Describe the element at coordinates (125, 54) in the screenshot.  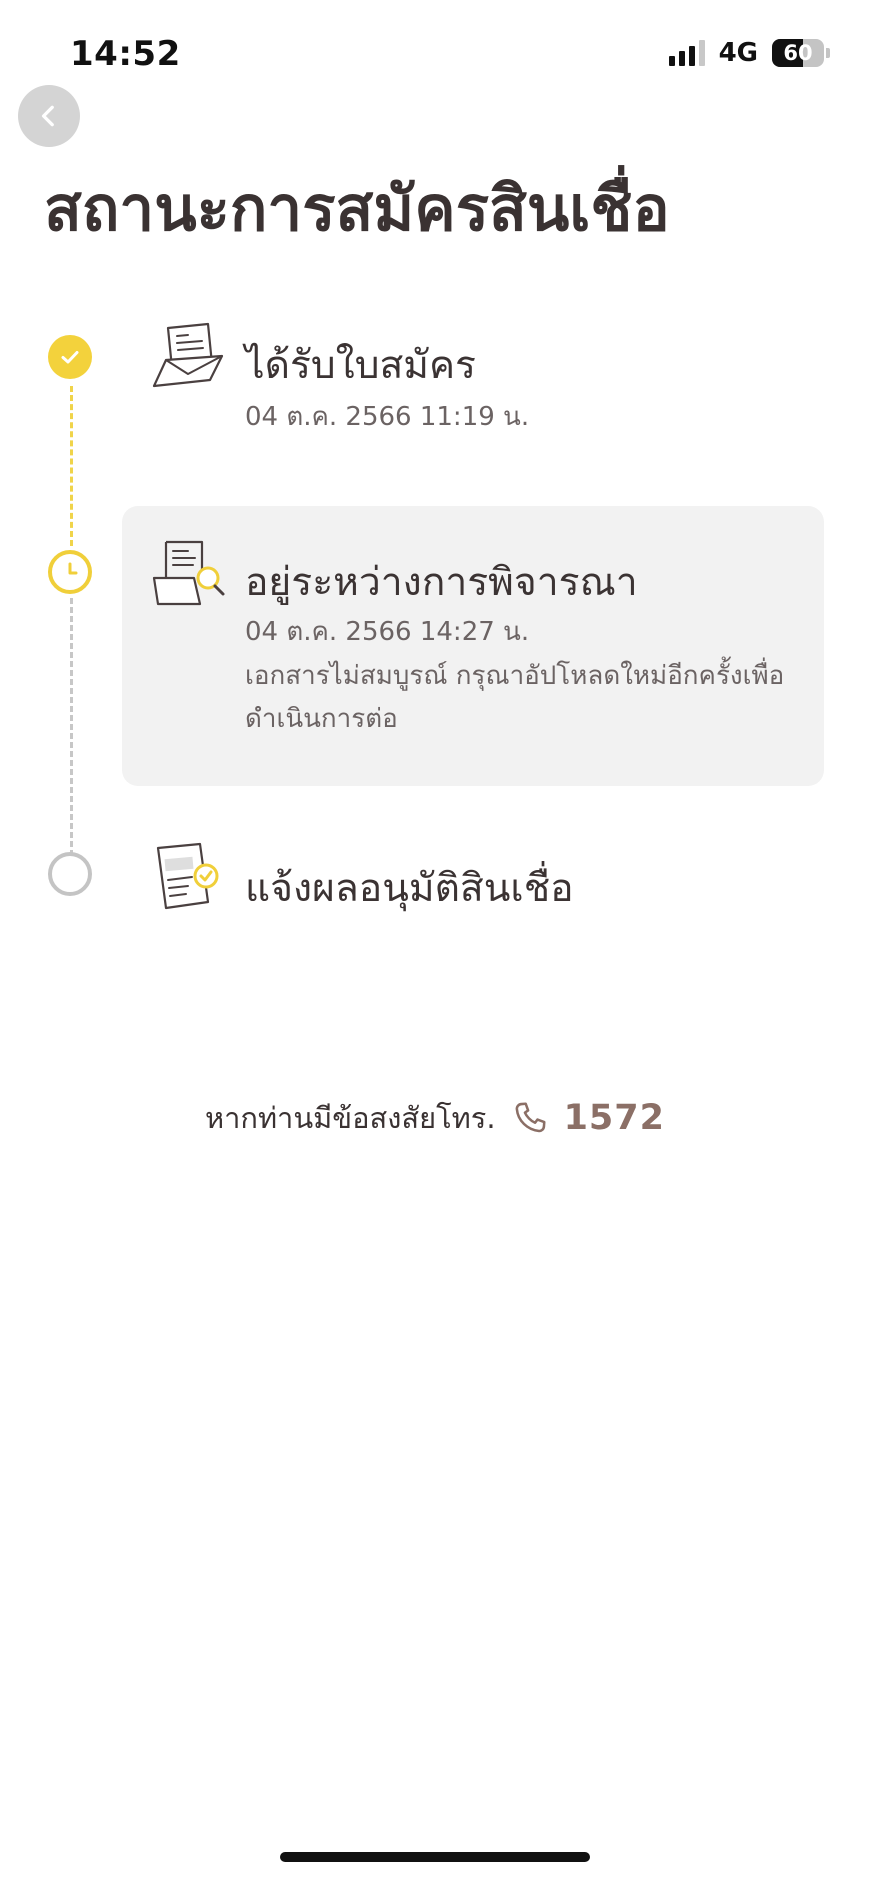
I see `status-time: 14:52` at that location.